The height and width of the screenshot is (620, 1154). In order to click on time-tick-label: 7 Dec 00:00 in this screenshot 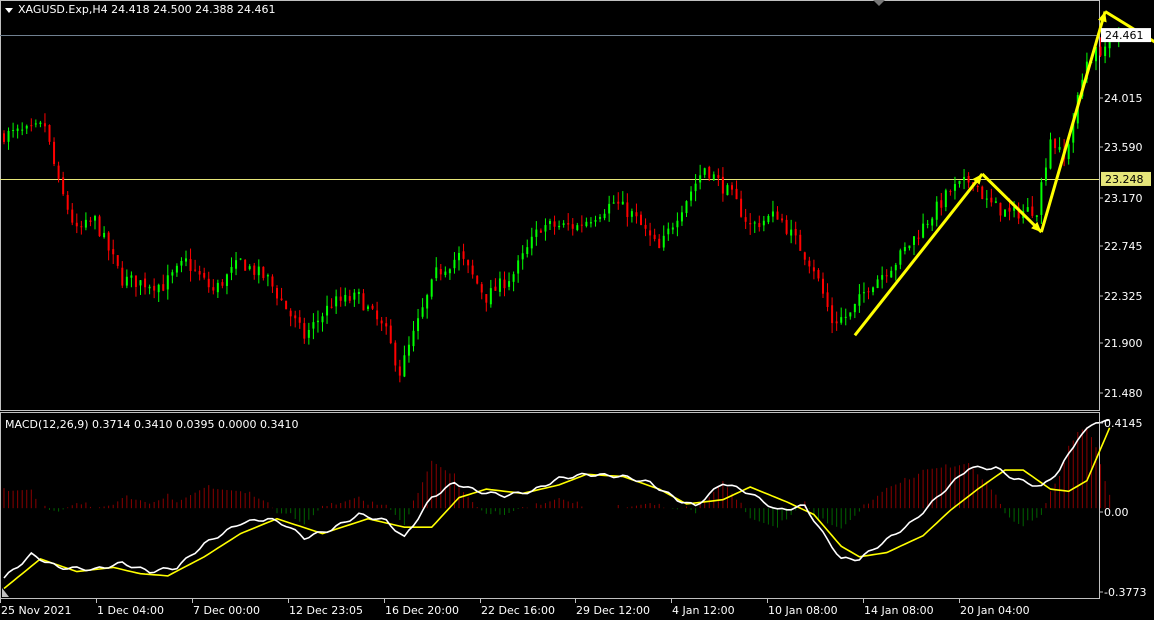, I will do `click(226, 610)`.